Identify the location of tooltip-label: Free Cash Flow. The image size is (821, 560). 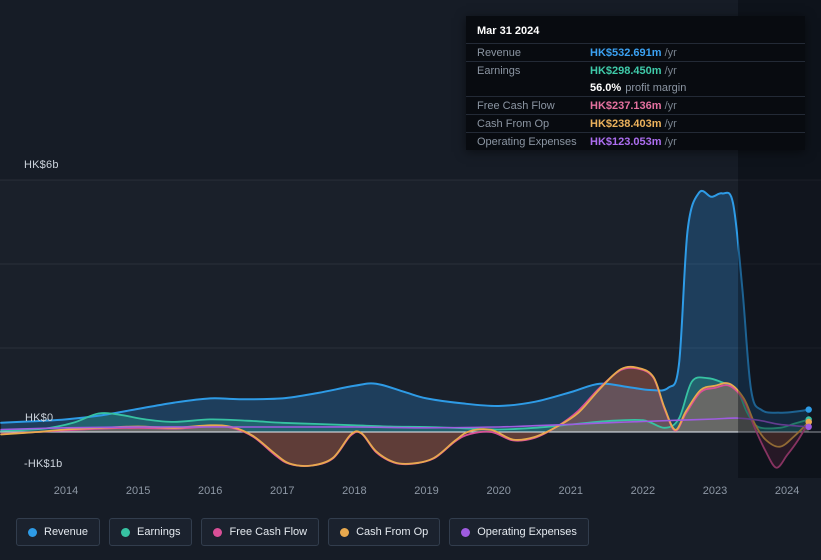
(516, 105).